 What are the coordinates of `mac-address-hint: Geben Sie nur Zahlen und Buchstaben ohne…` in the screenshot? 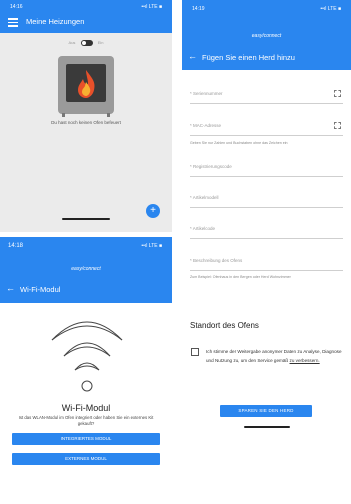 It's located at (239, 143).